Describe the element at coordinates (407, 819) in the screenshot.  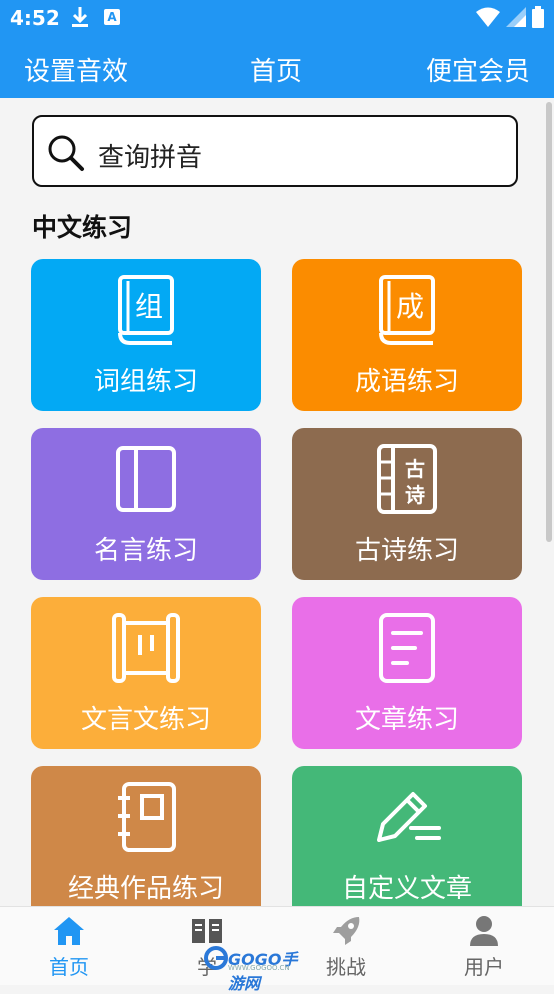
I see `pencil-icon` at that location.